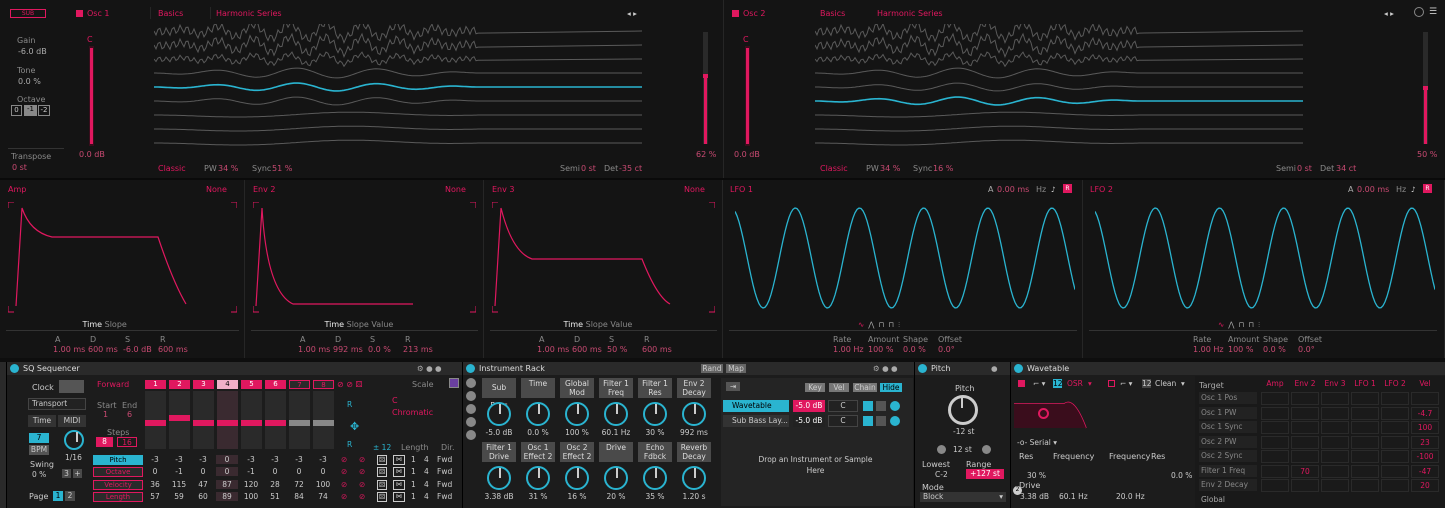 The width and height of the screenshot is (1445, 508). What do you see at coordinates (617, 349) in the screenshot?
I see `env-param-value: 50 %` at bounding box center [617, 349].